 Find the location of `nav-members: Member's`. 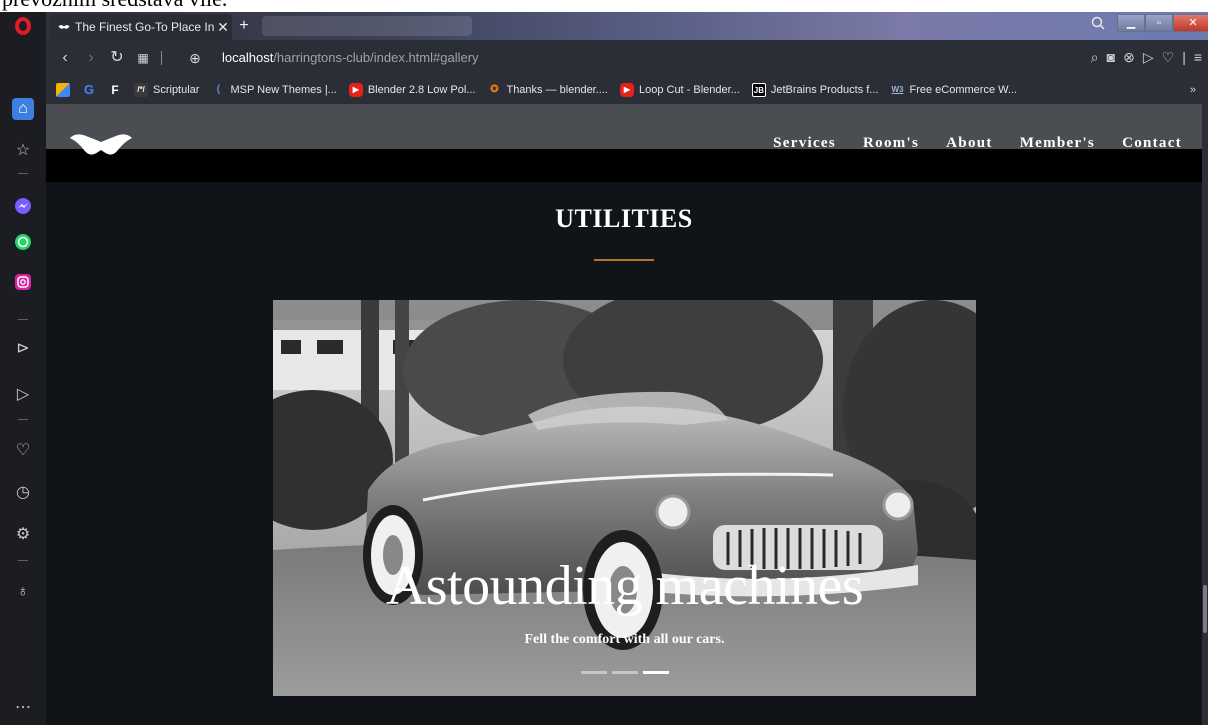

nav-members: Member's is located at coordinates (1057, 143).